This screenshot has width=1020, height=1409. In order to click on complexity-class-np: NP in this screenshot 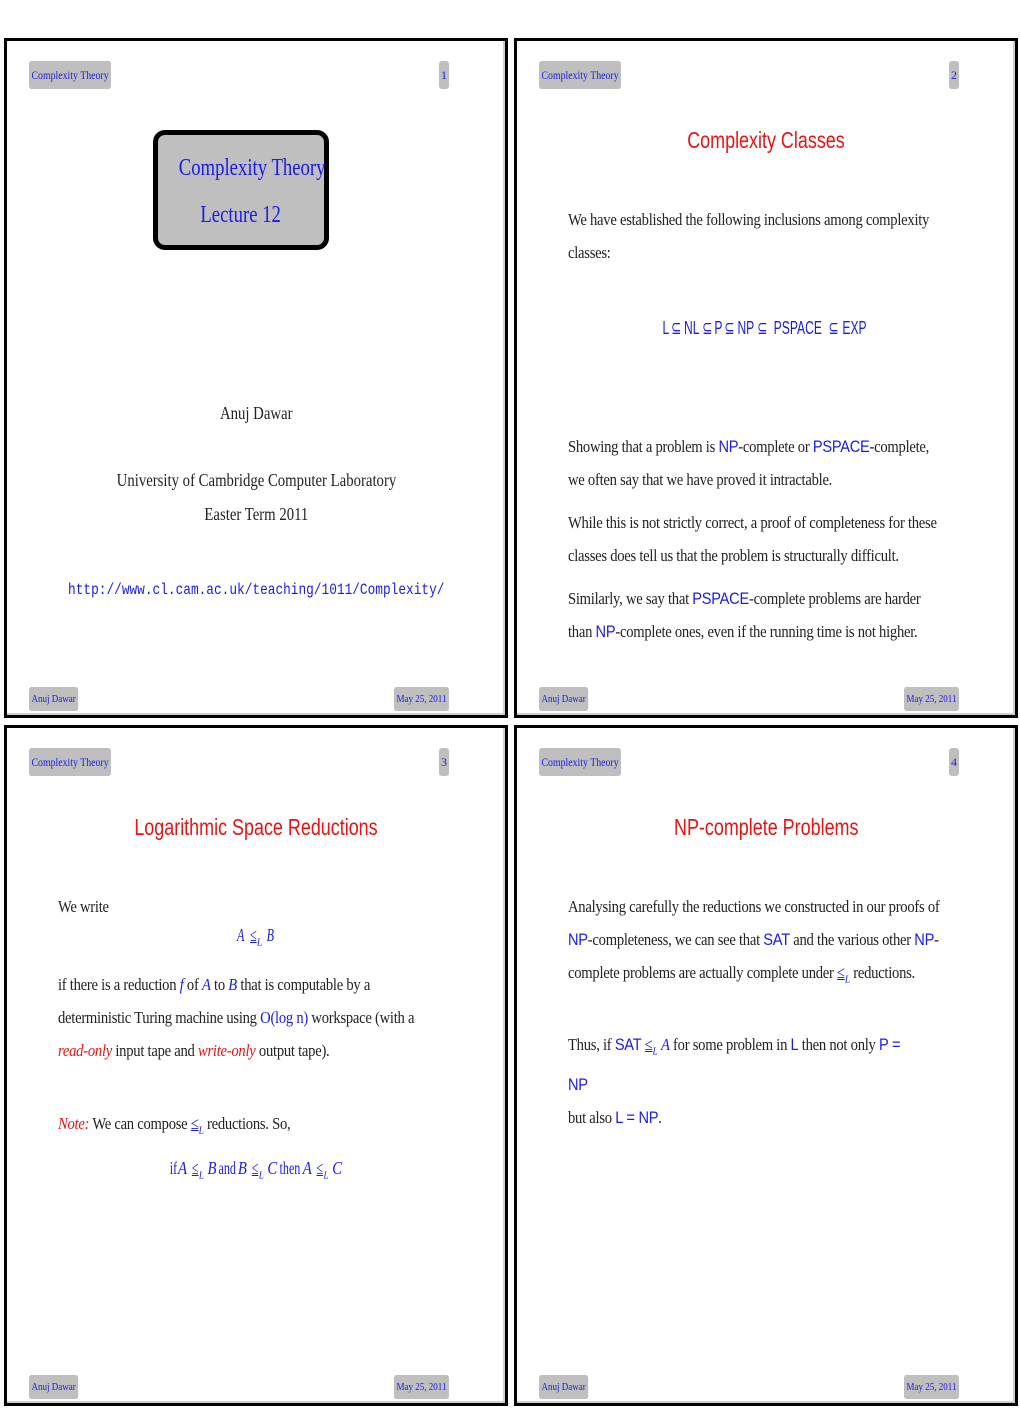, I will do `click(746, 328)`.